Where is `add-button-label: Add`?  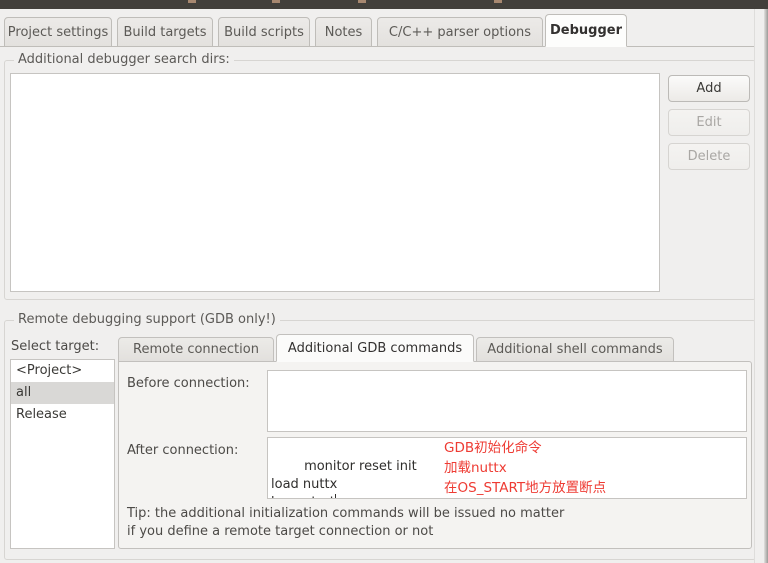
add-button-label: Add is located at coordinates (709, 88).